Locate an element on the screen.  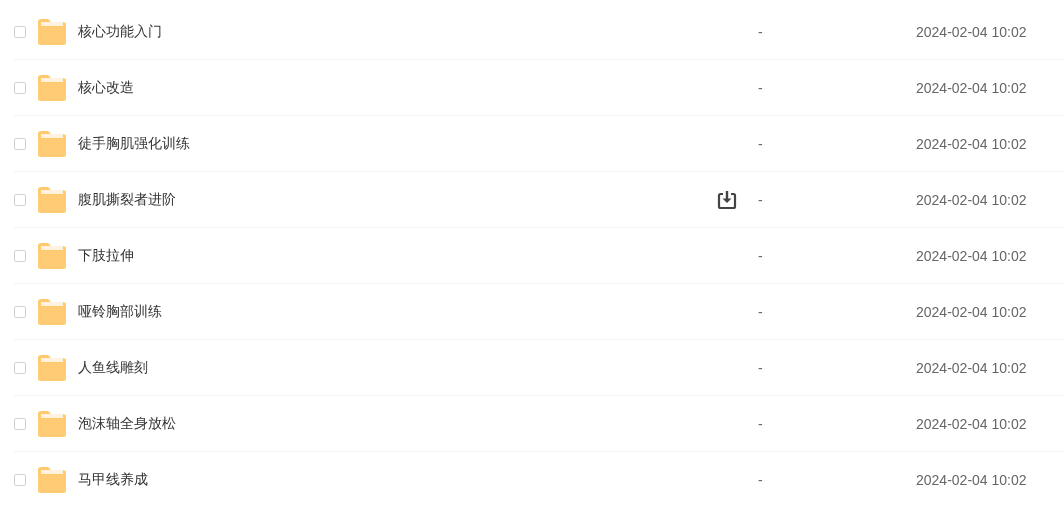
folder-name: 人鱼线雕刻 is located at coordinates (397, 367).